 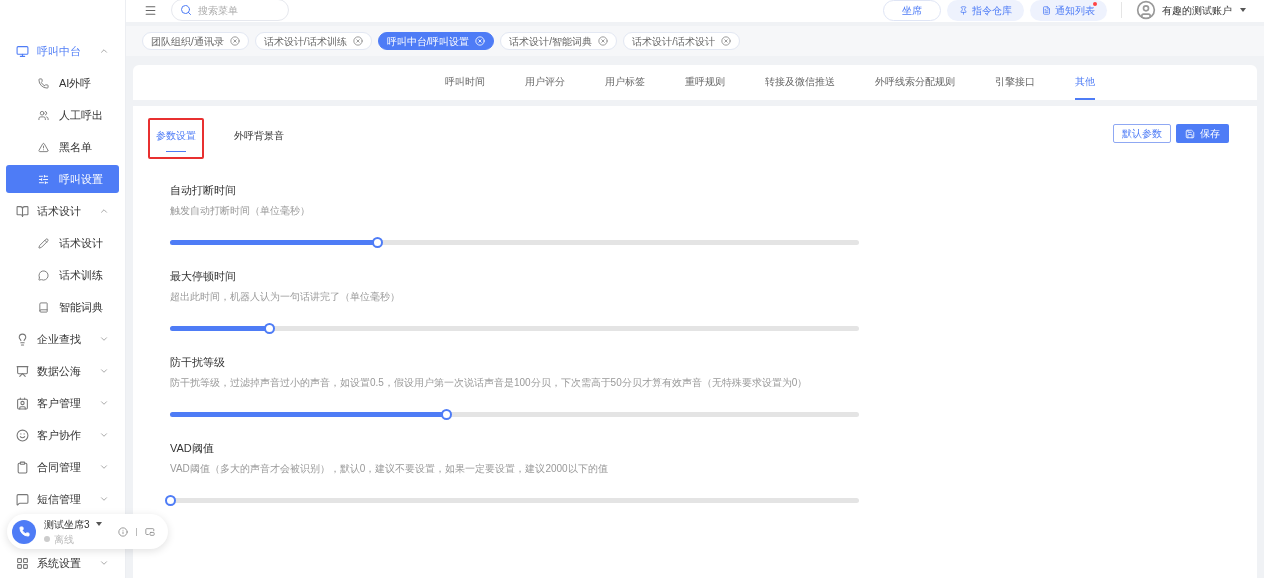 I want to click on sidebar-group: 系统设置, so click(x=62, y=562).